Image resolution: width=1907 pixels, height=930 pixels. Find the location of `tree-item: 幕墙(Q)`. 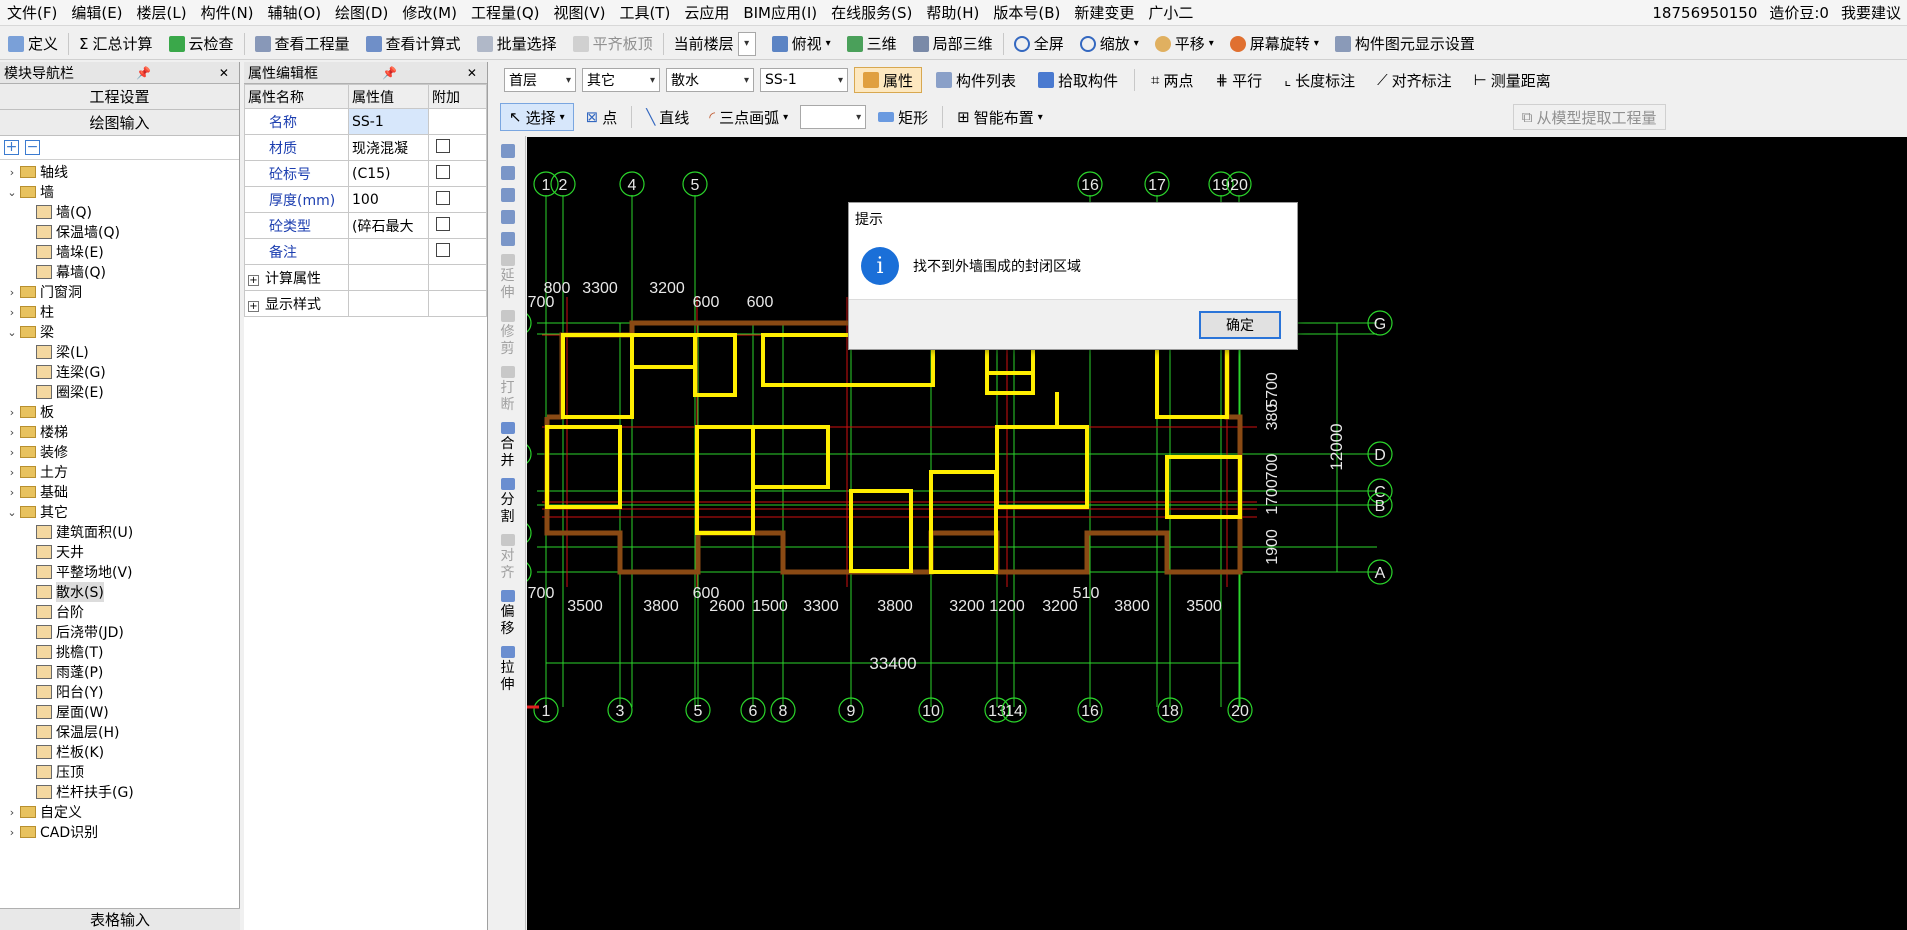

tree-item: 幕墙(Q) is located at coordinates (119, 272).